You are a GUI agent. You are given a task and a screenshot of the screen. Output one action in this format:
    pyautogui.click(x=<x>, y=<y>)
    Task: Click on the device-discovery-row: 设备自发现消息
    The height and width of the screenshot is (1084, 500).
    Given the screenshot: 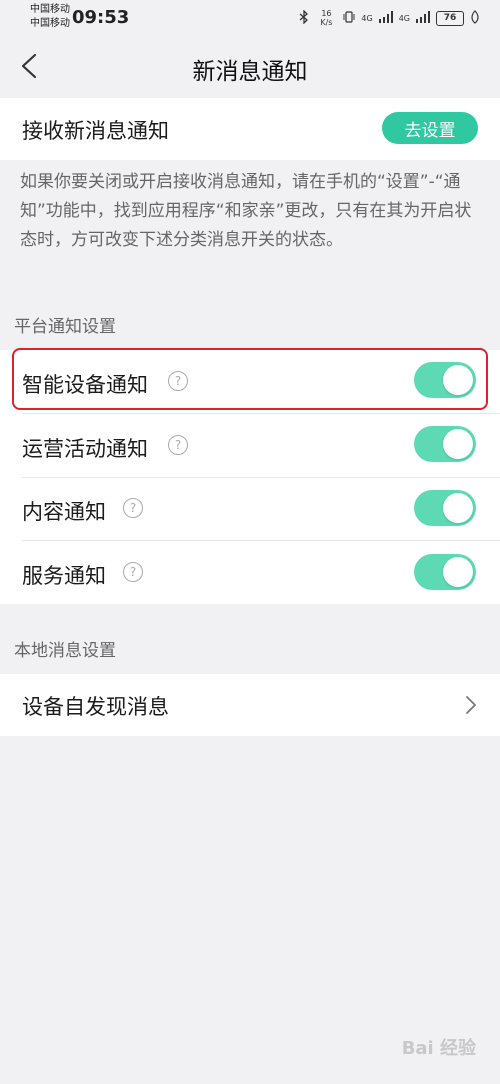 What is the action you would take?
    pyautogui.click(x=250, y=705)
    